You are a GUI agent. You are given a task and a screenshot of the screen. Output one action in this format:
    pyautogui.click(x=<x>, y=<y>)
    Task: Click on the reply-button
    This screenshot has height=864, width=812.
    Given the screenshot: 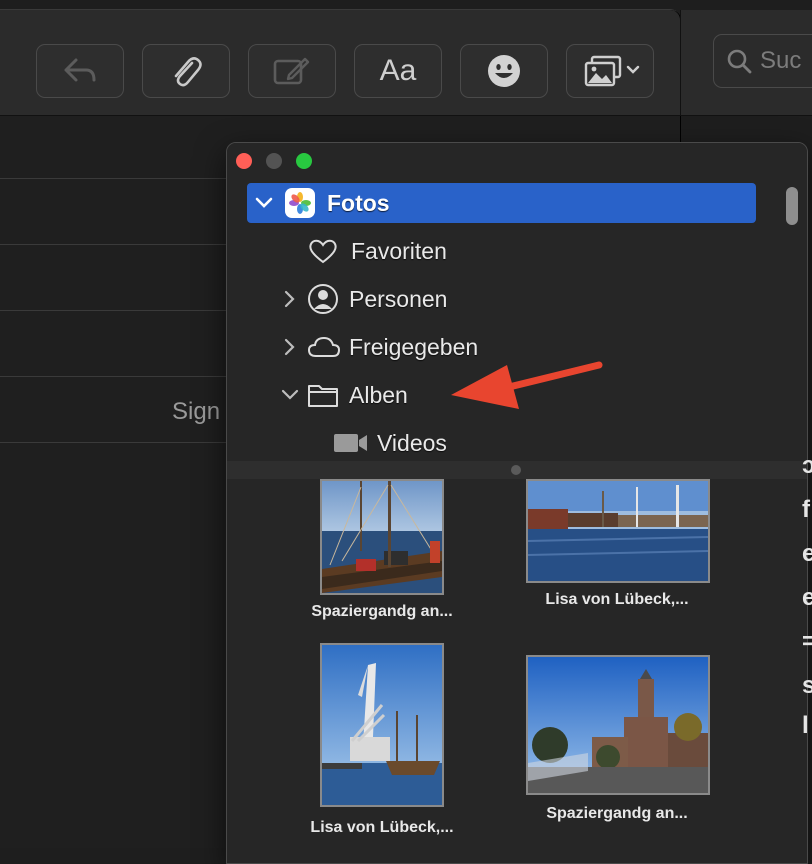 What is the action you would take?
    pyautogui.click(x=80, y=71)
    